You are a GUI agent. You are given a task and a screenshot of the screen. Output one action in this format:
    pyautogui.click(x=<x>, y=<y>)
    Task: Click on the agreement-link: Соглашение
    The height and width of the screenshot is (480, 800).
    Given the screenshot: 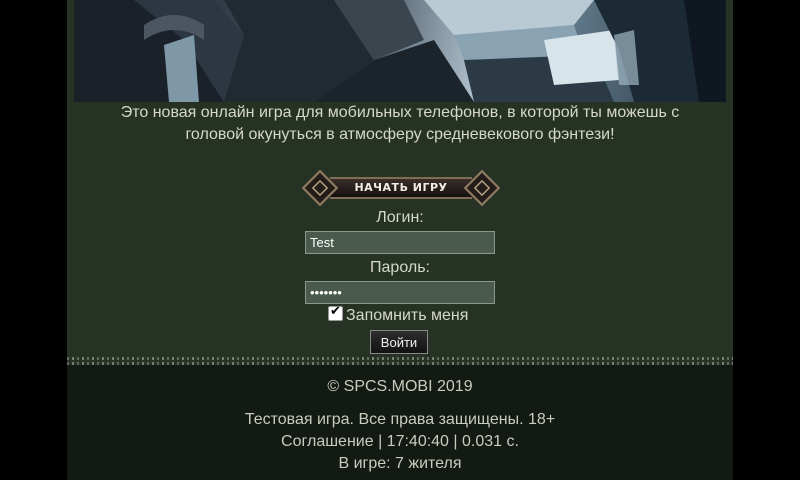 What is the action you would take?
    pyautogui.click(x=327, y=441)
    